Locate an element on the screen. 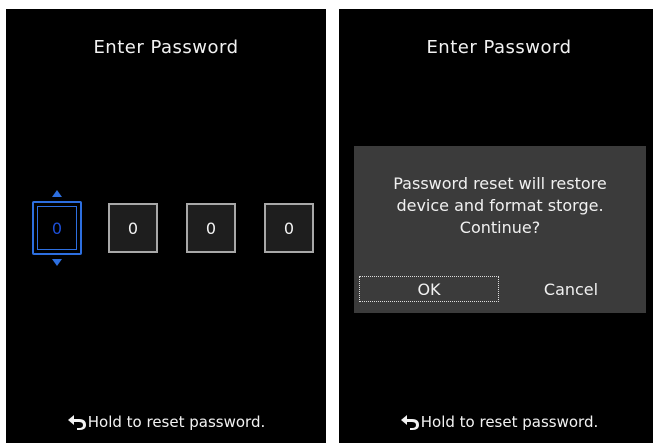 The width and height of the screenshot is (653, 443). pin-digit-4: 0 is located at coordinates (289, 228).